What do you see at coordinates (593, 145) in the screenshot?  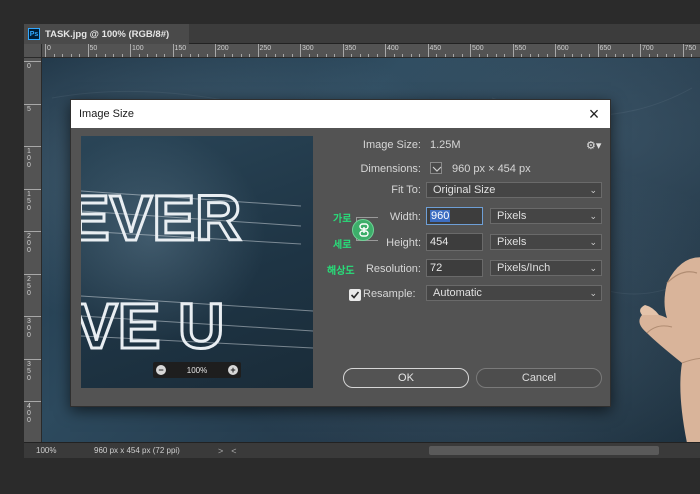 I see `settings-gear-icon: ⚙▾` at bounding box center [593, 145].